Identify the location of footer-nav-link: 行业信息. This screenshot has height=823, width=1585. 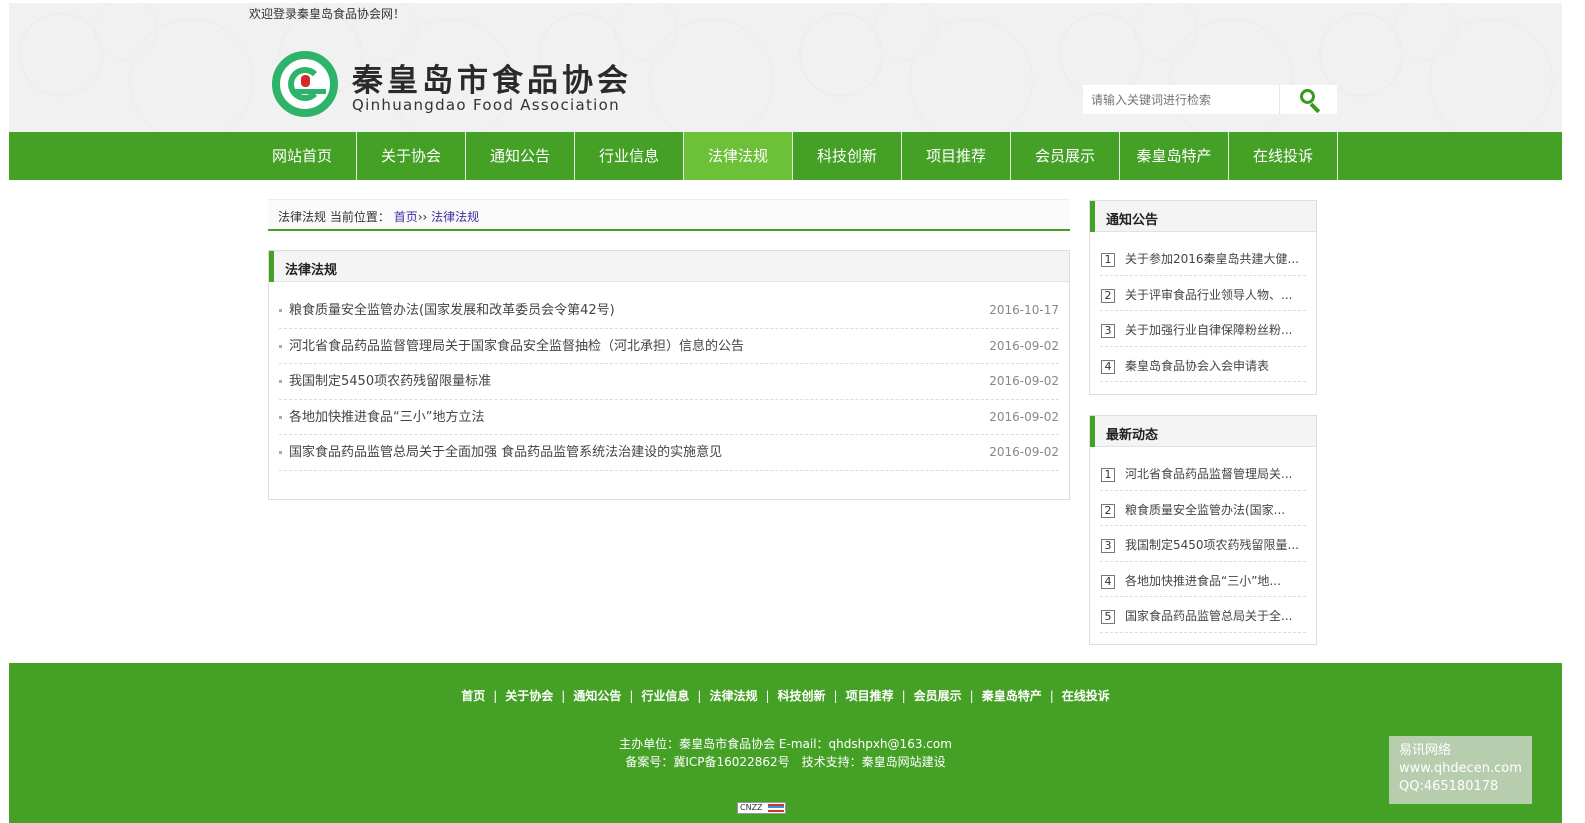
(665, 696).